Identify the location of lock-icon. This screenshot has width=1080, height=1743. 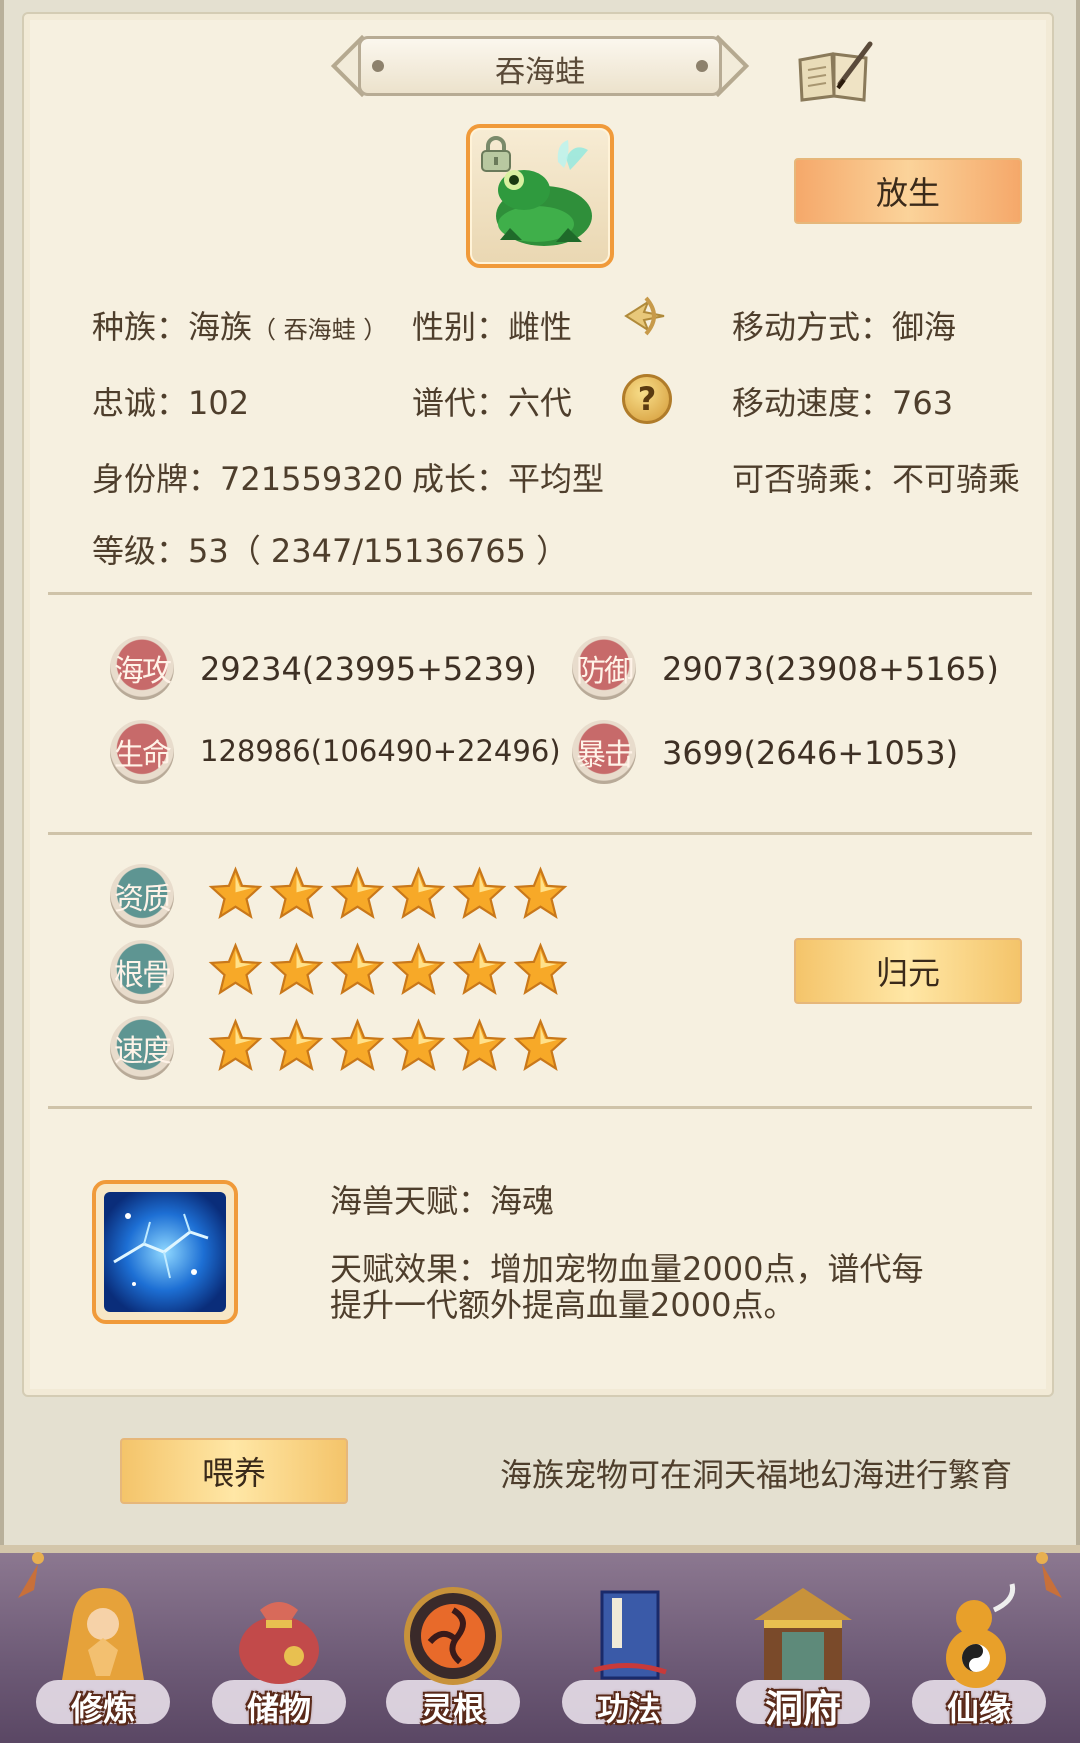
(496, 154).